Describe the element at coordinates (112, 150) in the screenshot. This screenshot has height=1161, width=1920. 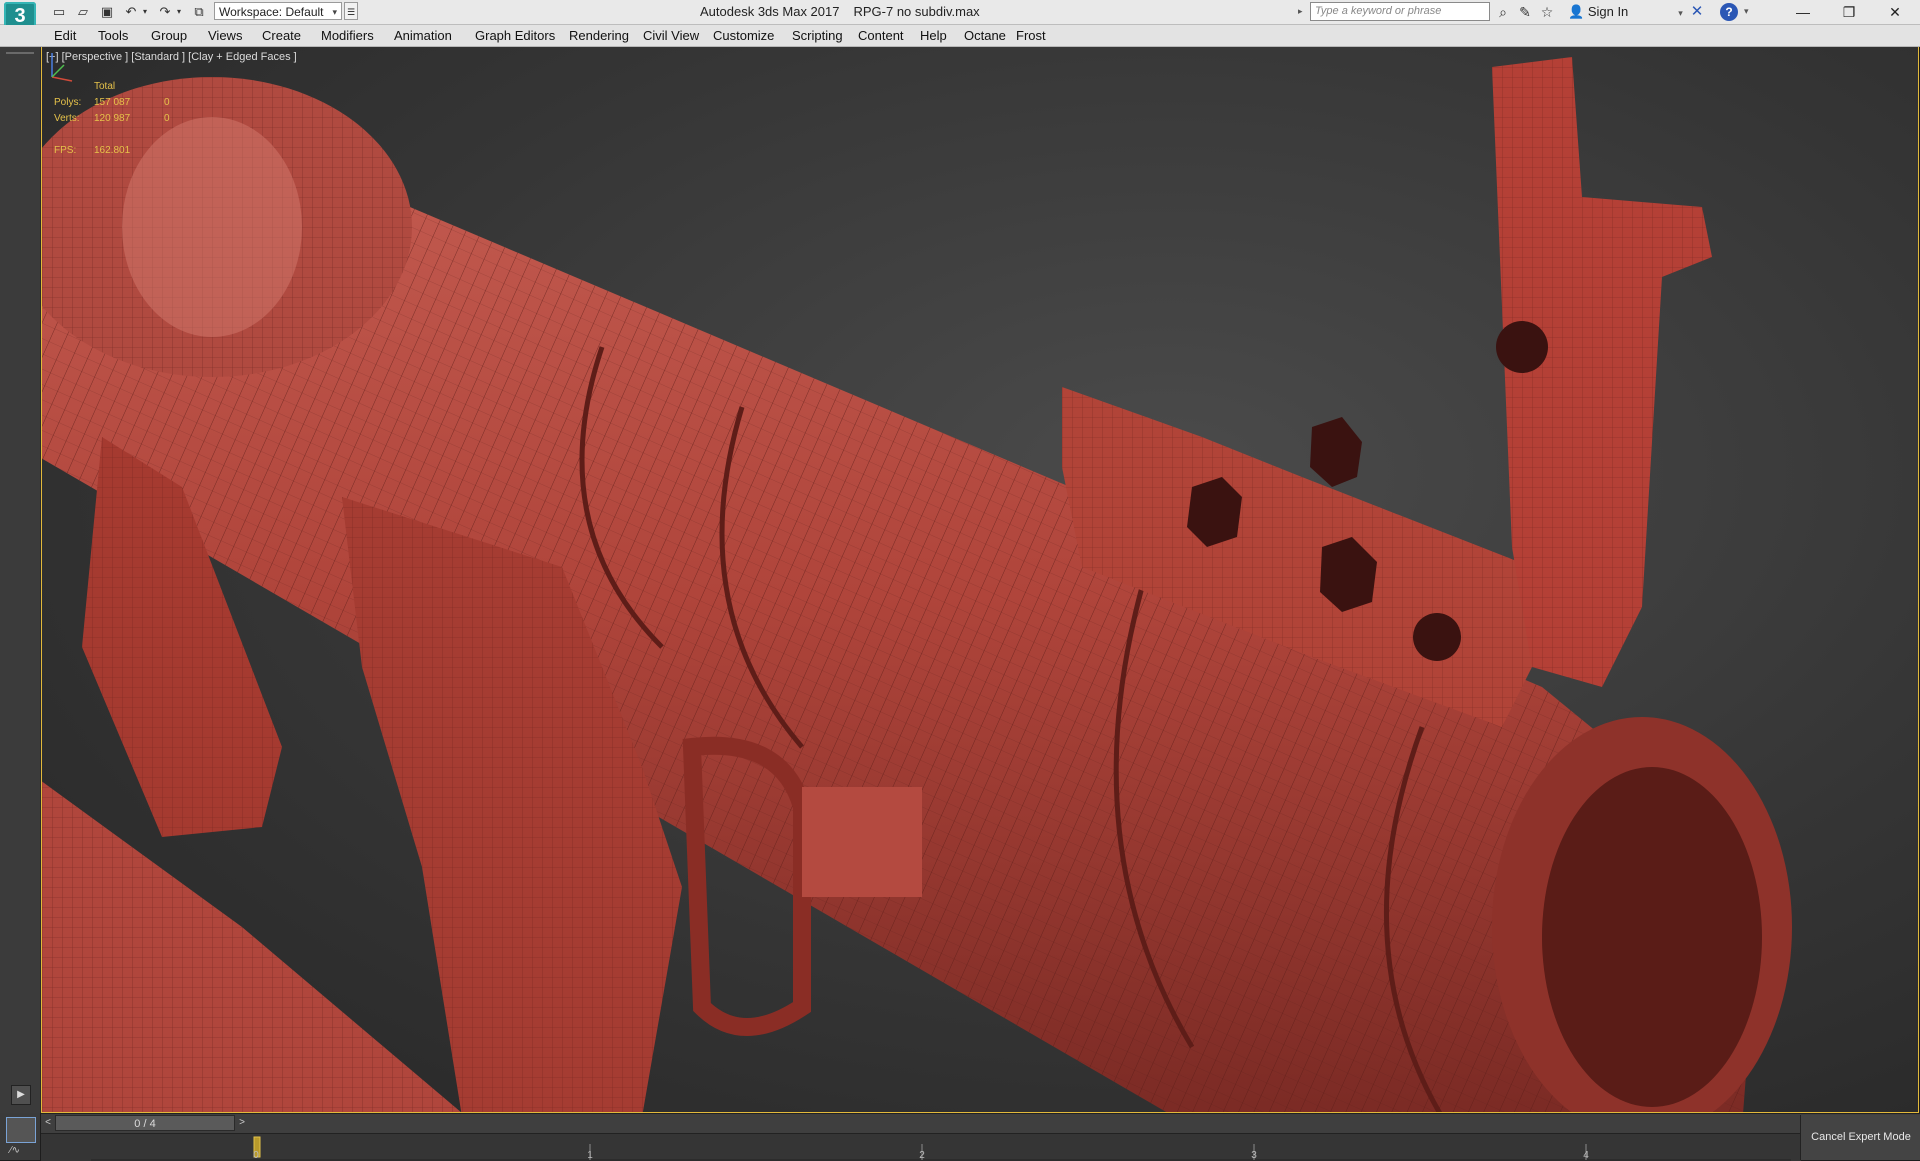
I see `fps-value: 162.801` at that location.